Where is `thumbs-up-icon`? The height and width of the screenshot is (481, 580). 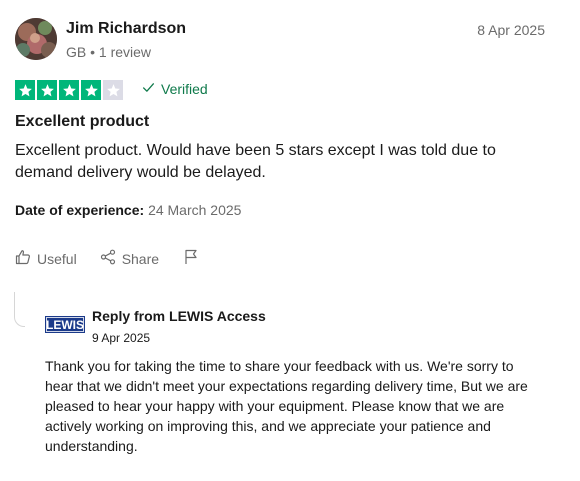 thumbs-up-icon is located at coordinates (23, 258).